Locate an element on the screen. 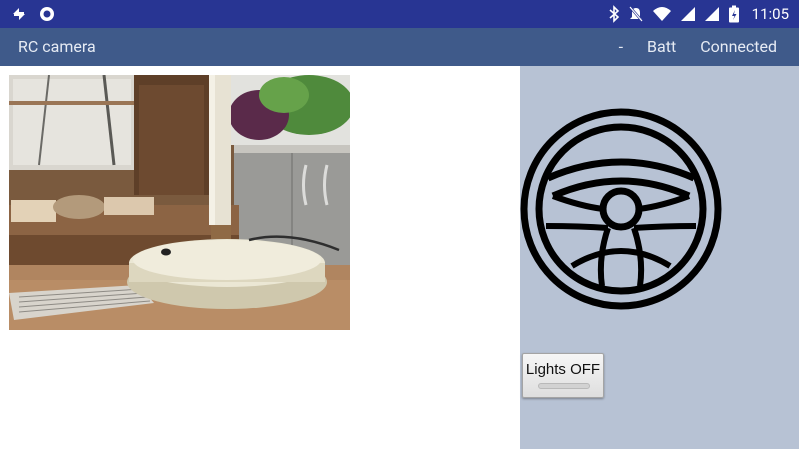 This screenshot has width=799, height=449. app-bar-actions: - Batt Connected is located at coordinates (698, 46).